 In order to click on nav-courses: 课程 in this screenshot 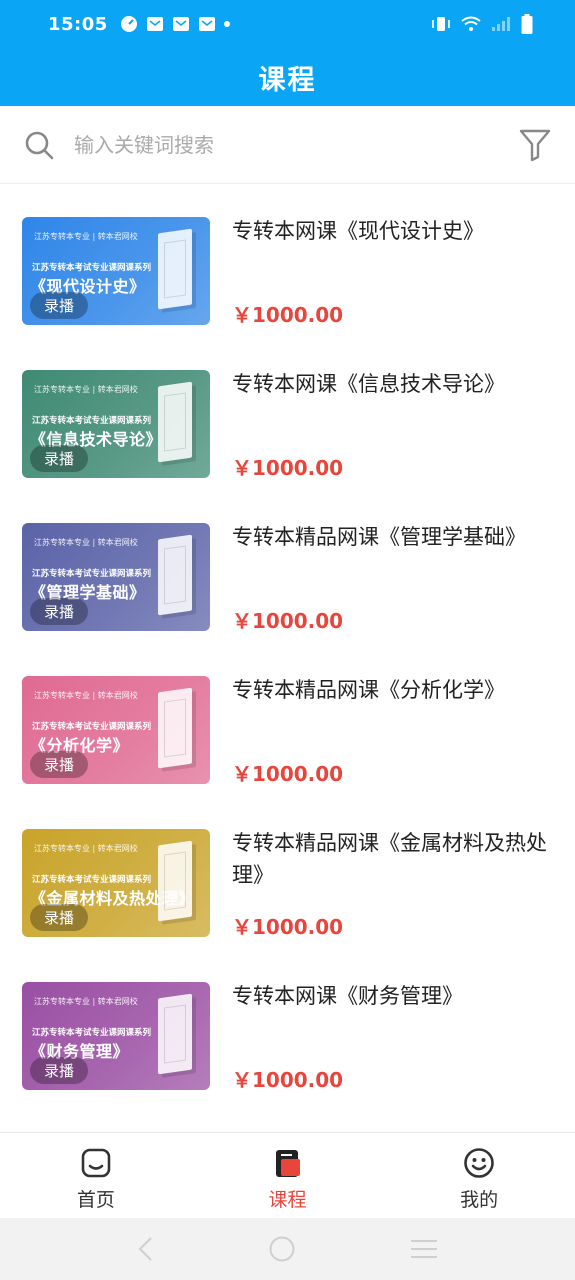, I will do `click(288, 1175)`.